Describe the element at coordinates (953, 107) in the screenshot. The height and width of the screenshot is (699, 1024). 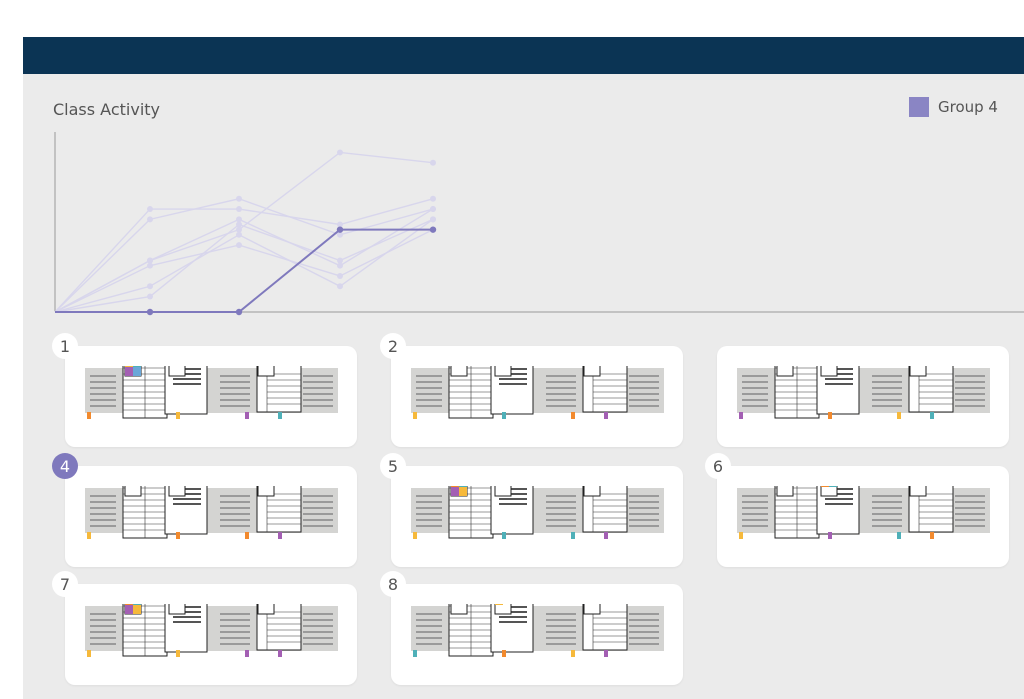
I see `legend: Group 4` at that location.